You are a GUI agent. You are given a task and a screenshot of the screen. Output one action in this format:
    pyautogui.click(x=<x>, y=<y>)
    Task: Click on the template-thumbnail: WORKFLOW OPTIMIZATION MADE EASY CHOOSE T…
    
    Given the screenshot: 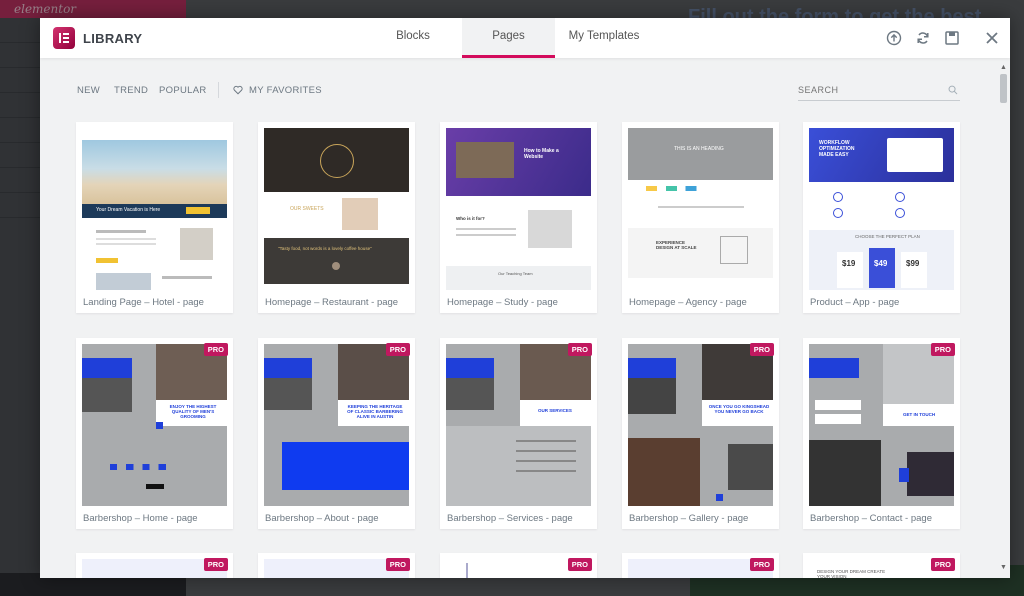 What is the action you would take?
    pyautogui.click(x=881, y=209)
    